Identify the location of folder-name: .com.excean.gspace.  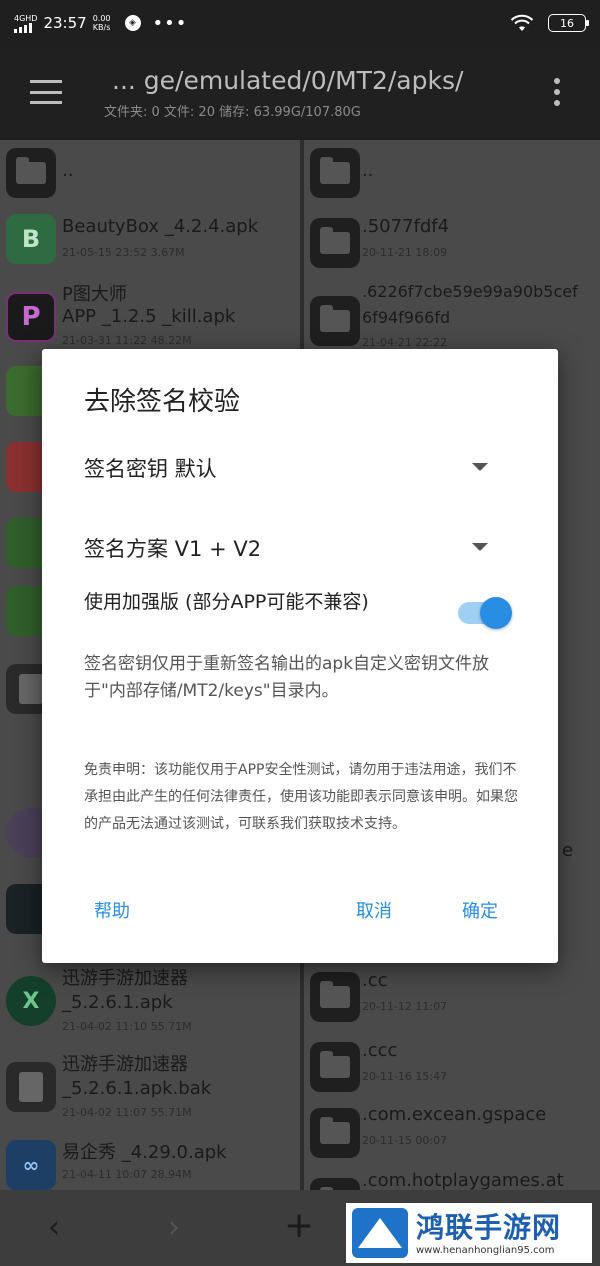
(454, 1114).